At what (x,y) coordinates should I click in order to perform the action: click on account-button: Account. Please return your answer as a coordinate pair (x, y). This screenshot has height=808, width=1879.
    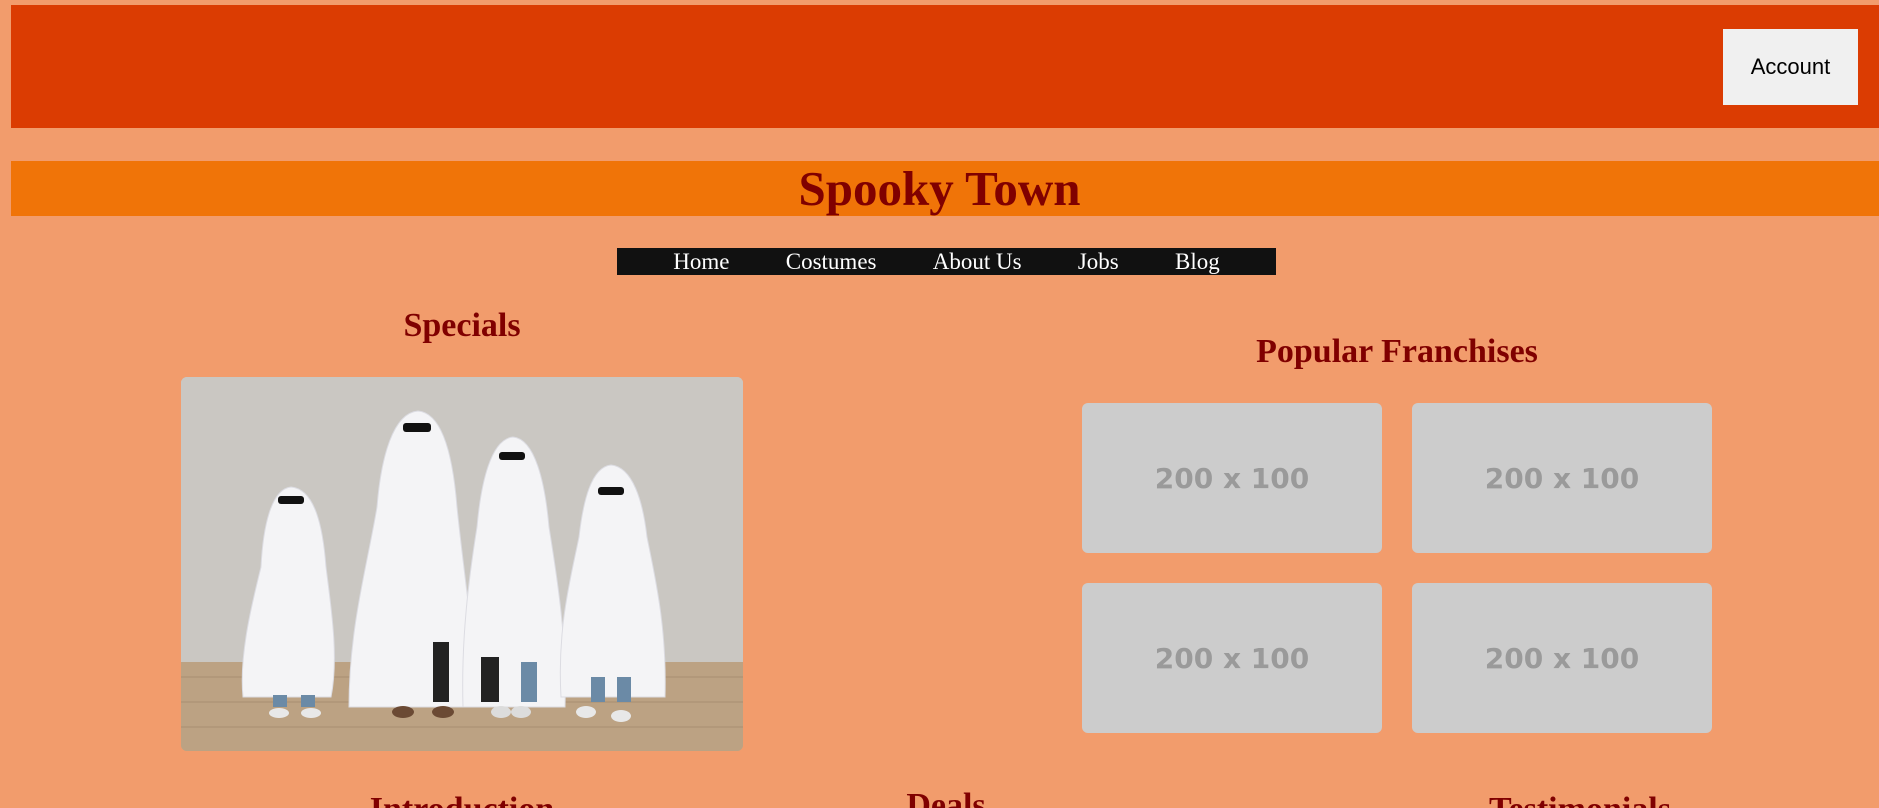
    Looking at the image, I should click on (1790, 67).